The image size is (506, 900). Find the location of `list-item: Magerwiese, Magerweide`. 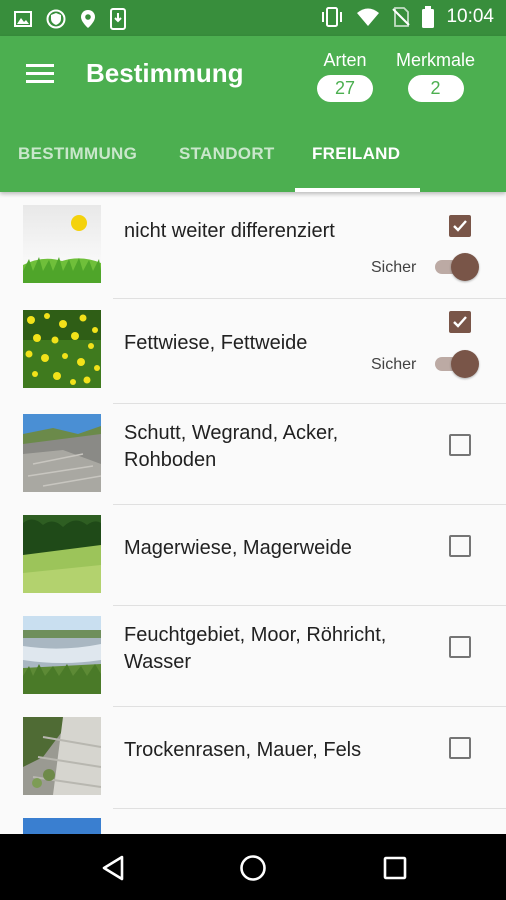

list-item: Magerwiese, Magerweide is located at coordinates (253, 555).